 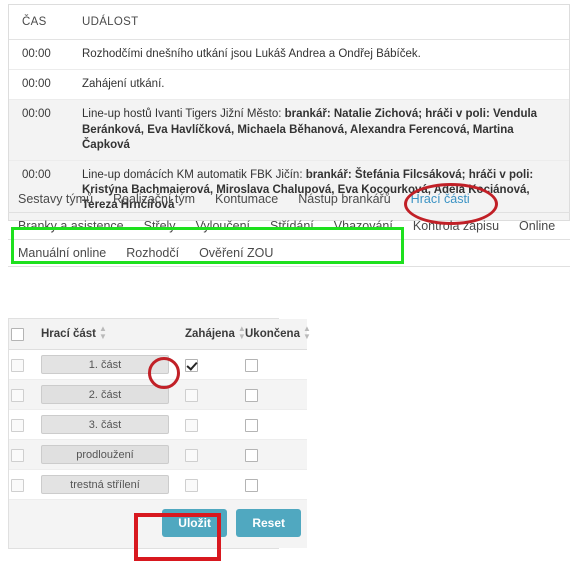 What do you see at coordinates (154, 202) in the screenshot?
I see `tab-realizacni-tym: Realizační tým` at bounding box center [154, 202].